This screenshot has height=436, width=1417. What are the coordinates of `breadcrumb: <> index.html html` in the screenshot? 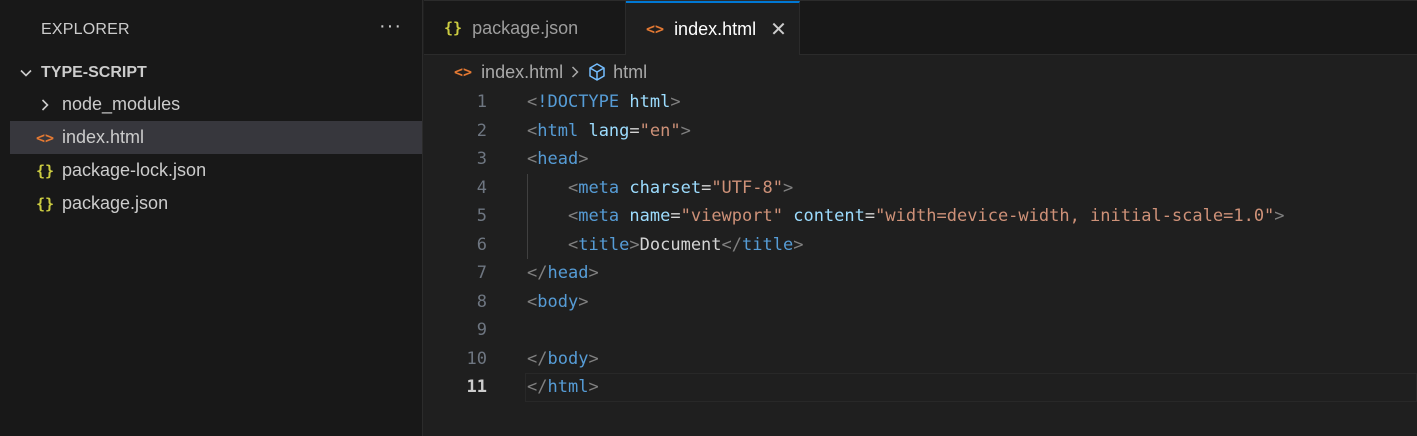 It's located at (920, 72).